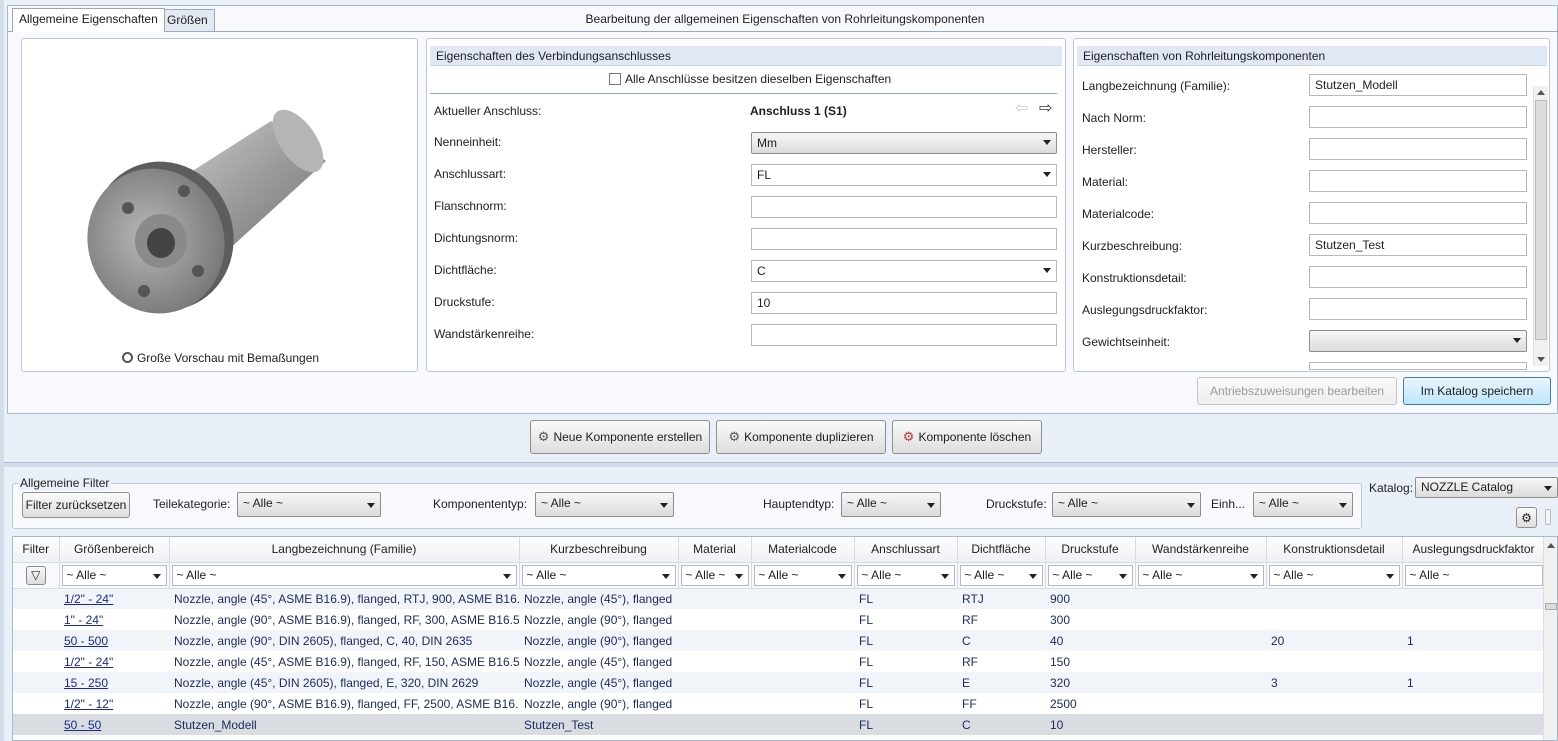 This screenshot has width=1558, height=741. What do you see at coordinates (905, 598) in the screenshot?
I see `table-cell: FL` at bounding box center [905, 598].